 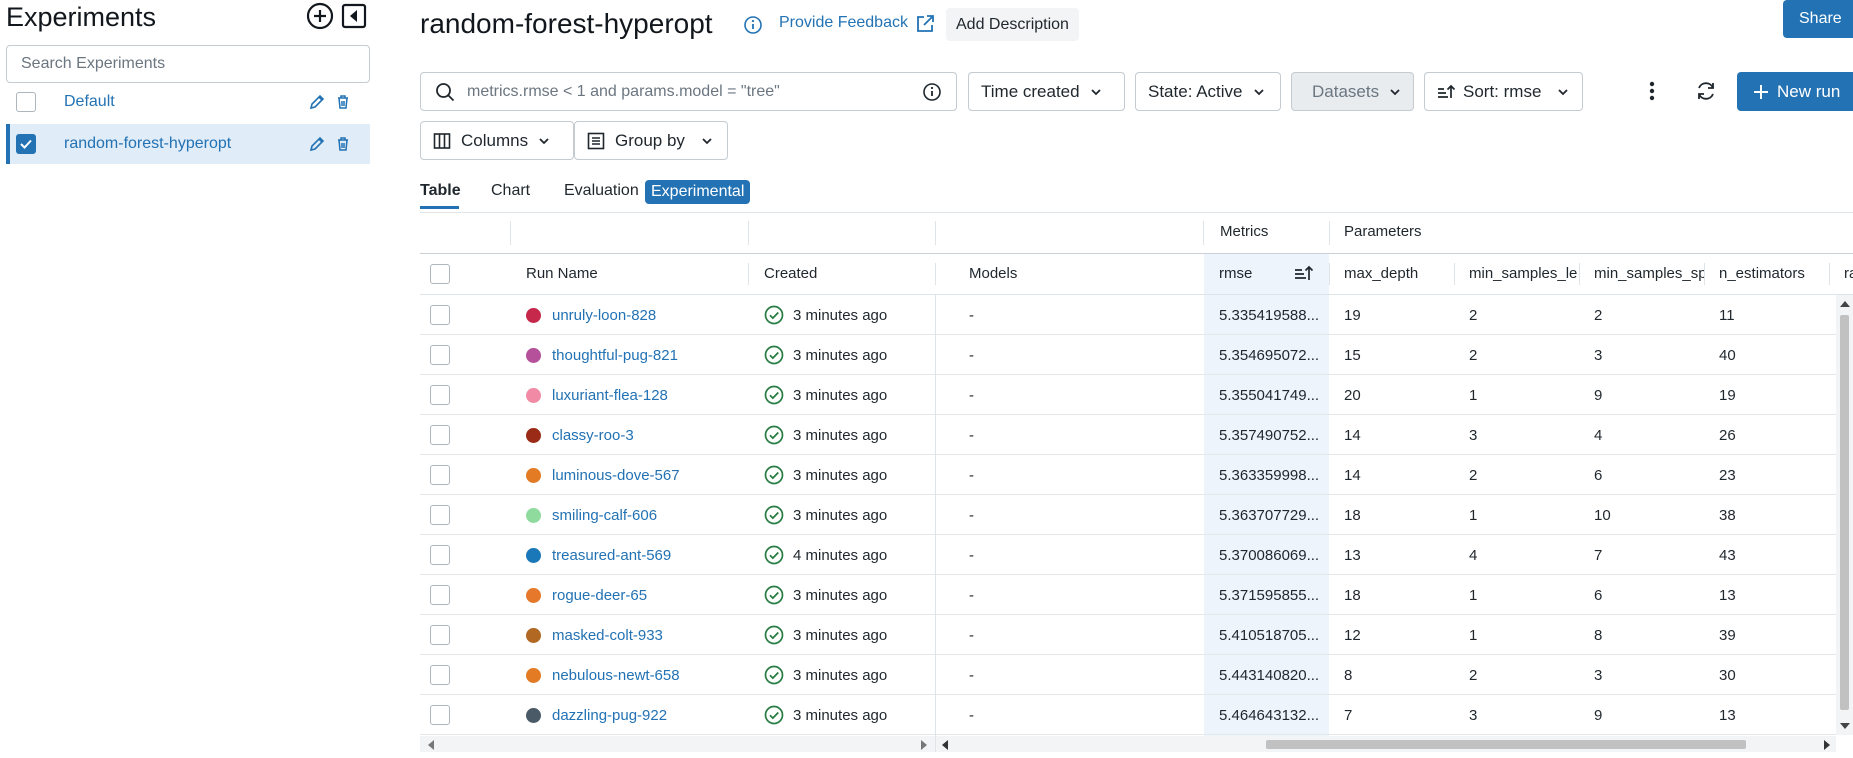 What do you see at coordinates (1235, 273) in the screenshot?
I see `column-header-rmse: rmse` at bounding box center [1235, 273].